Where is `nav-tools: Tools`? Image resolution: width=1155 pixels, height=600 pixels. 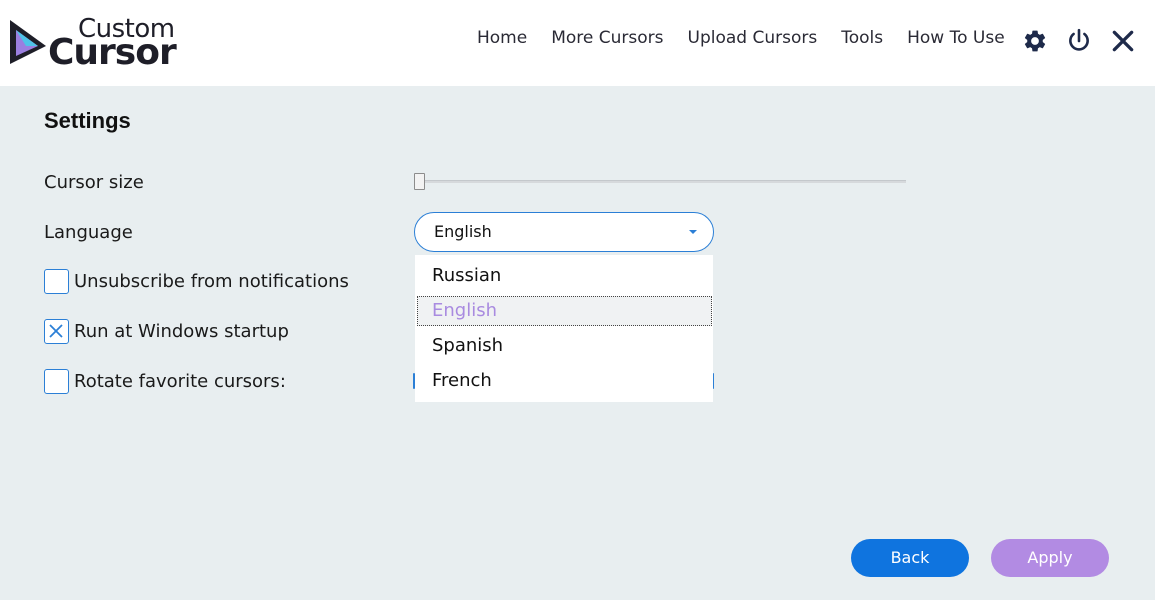
nav-tools: Tools is located at coordinates (862, 40).